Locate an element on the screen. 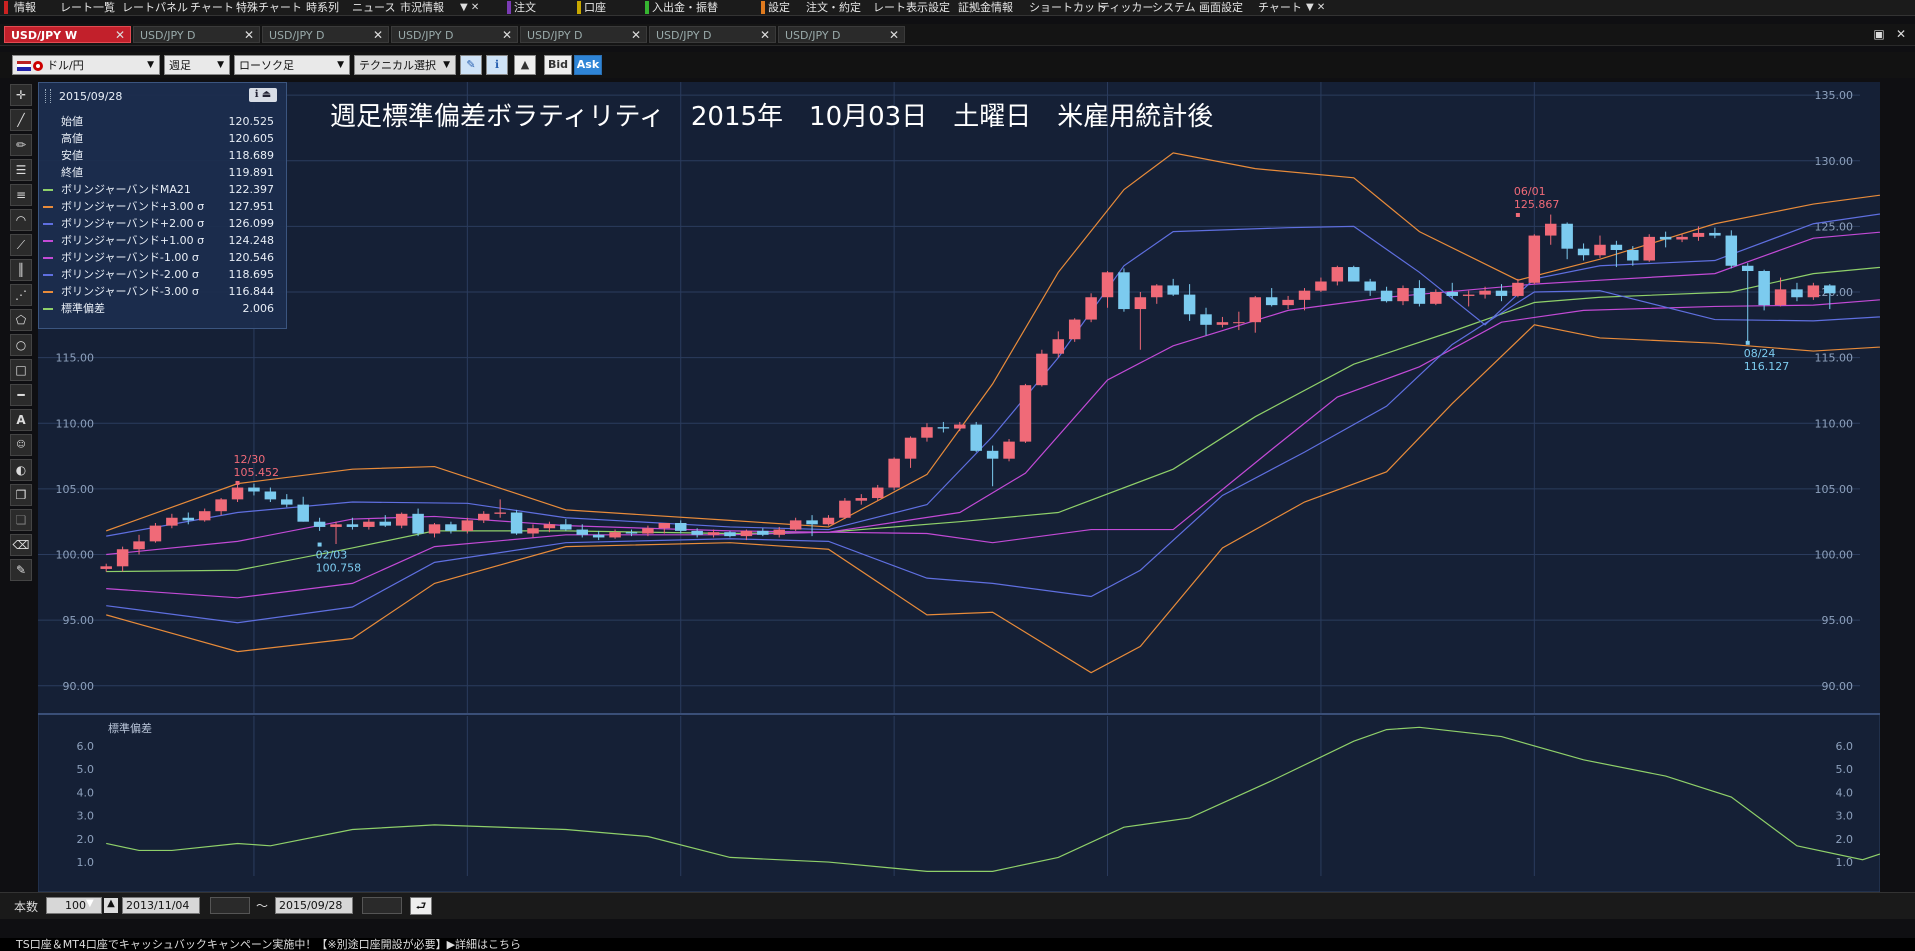 The image size is (1915, 951). info-drag-handle is located at coordinates (48, 96).